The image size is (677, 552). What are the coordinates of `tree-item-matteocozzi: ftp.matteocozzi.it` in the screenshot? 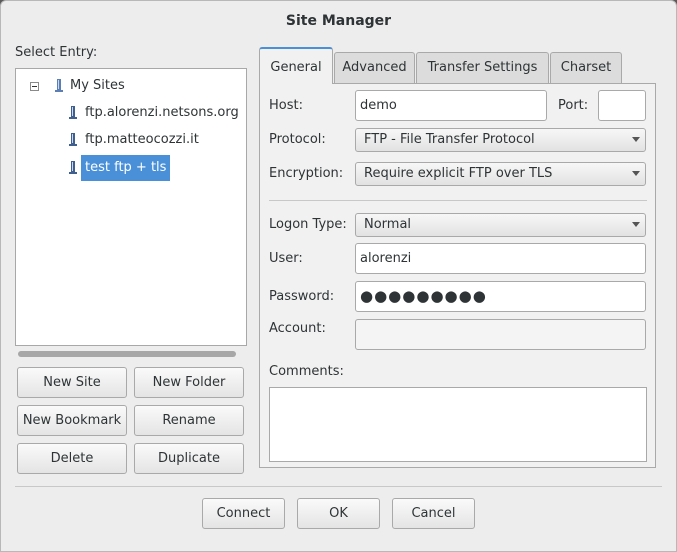 It's located at (131, 140).